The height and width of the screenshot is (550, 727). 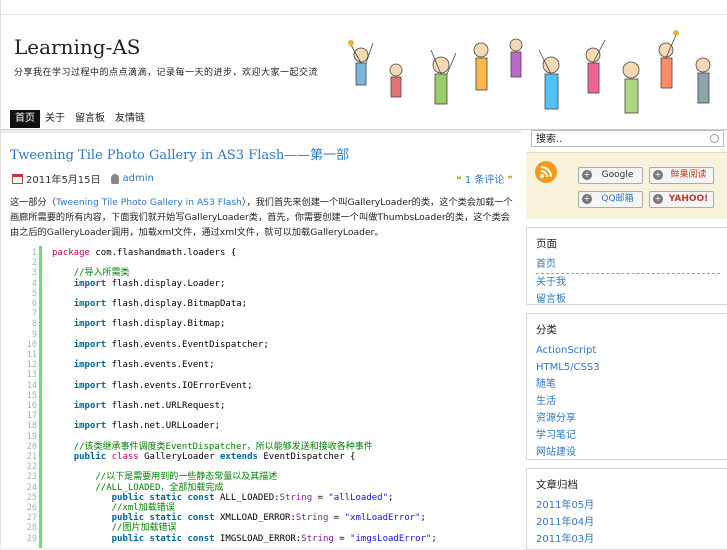 What do you see at coordinates (549, 139) in the screenshot?
I see `search-input-value: 搜索..` at bounding box center [549, 139].